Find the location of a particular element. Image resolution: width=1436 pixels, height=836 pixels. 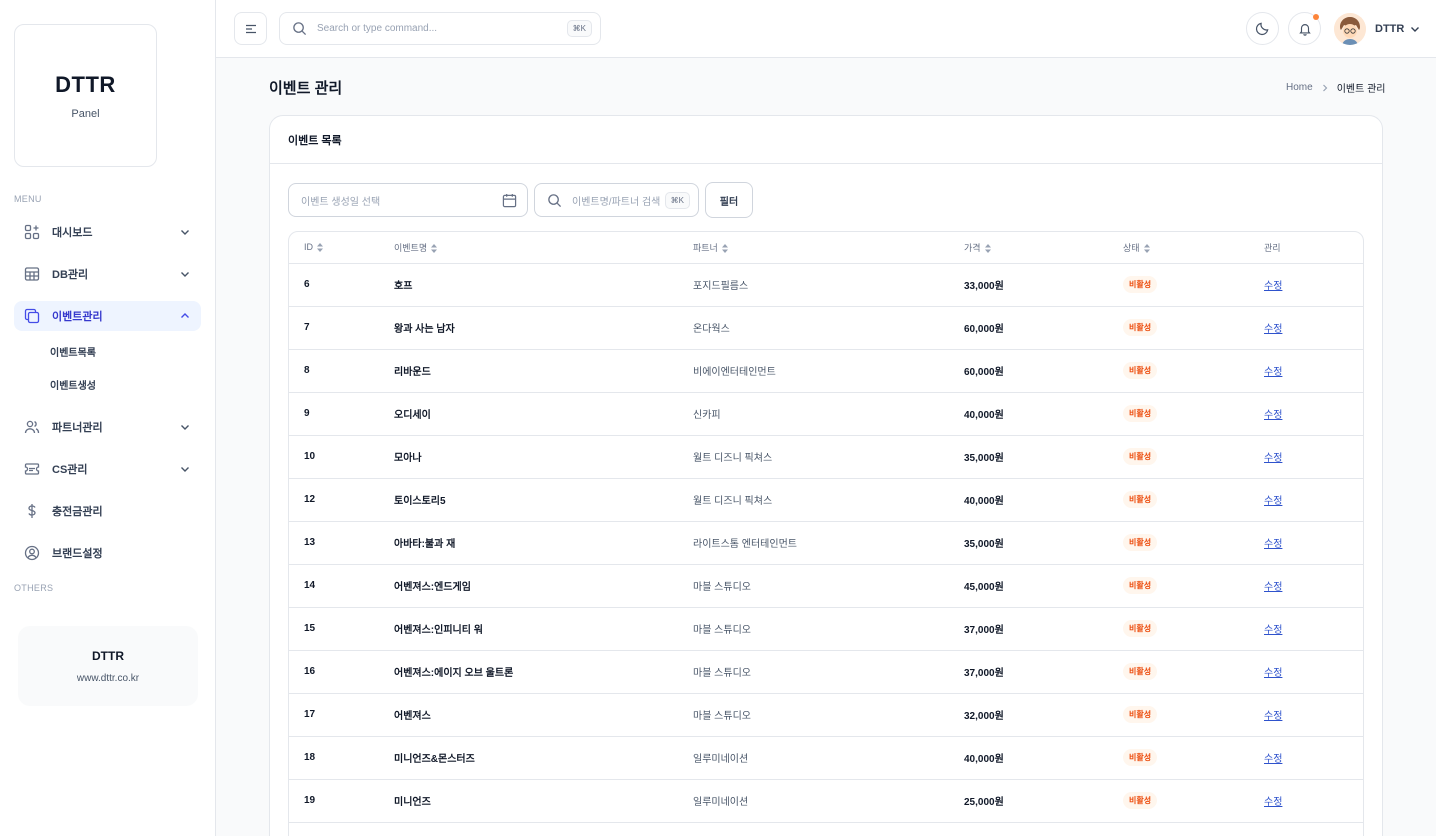

table-row: 16 어벤져스:에이지 오브 울트론 마블 스튜디오 37,000원 비활성 수정 is located at coordinates (826, 672).